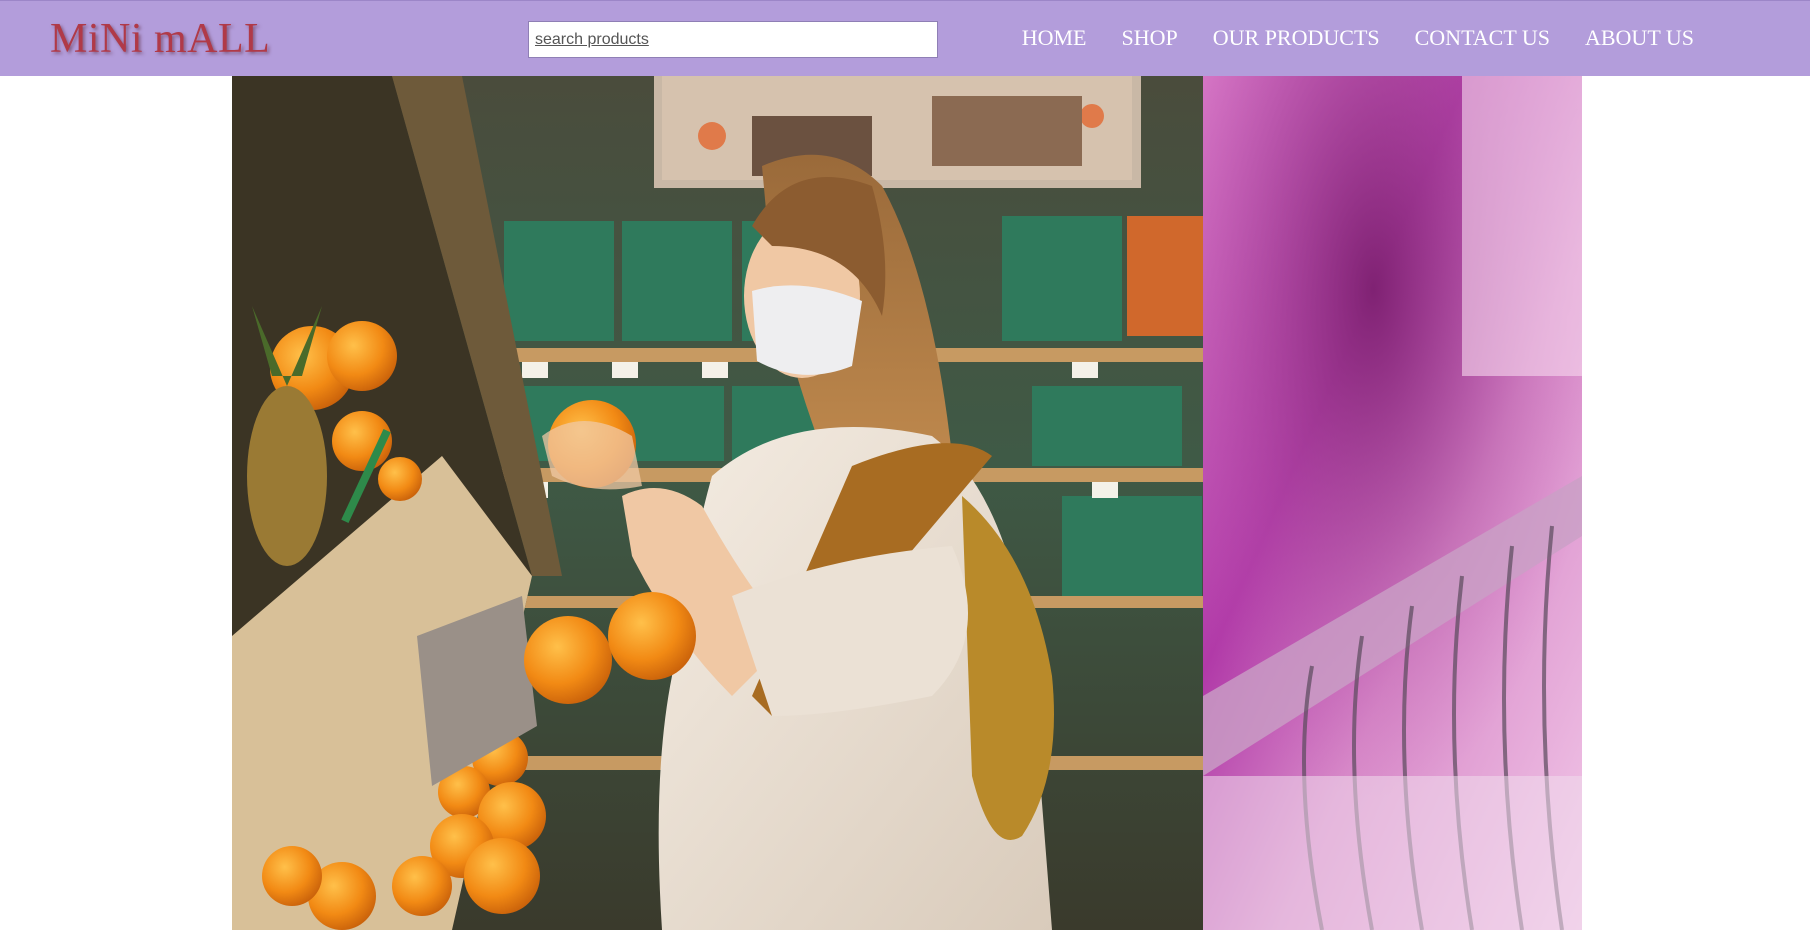 This screenshot has width=1810, height=930. What do you see at coordinates (1150, 38) in the screenshot?
I see `nav-link-shop: SHOP` at bounding box center [1150, 38].